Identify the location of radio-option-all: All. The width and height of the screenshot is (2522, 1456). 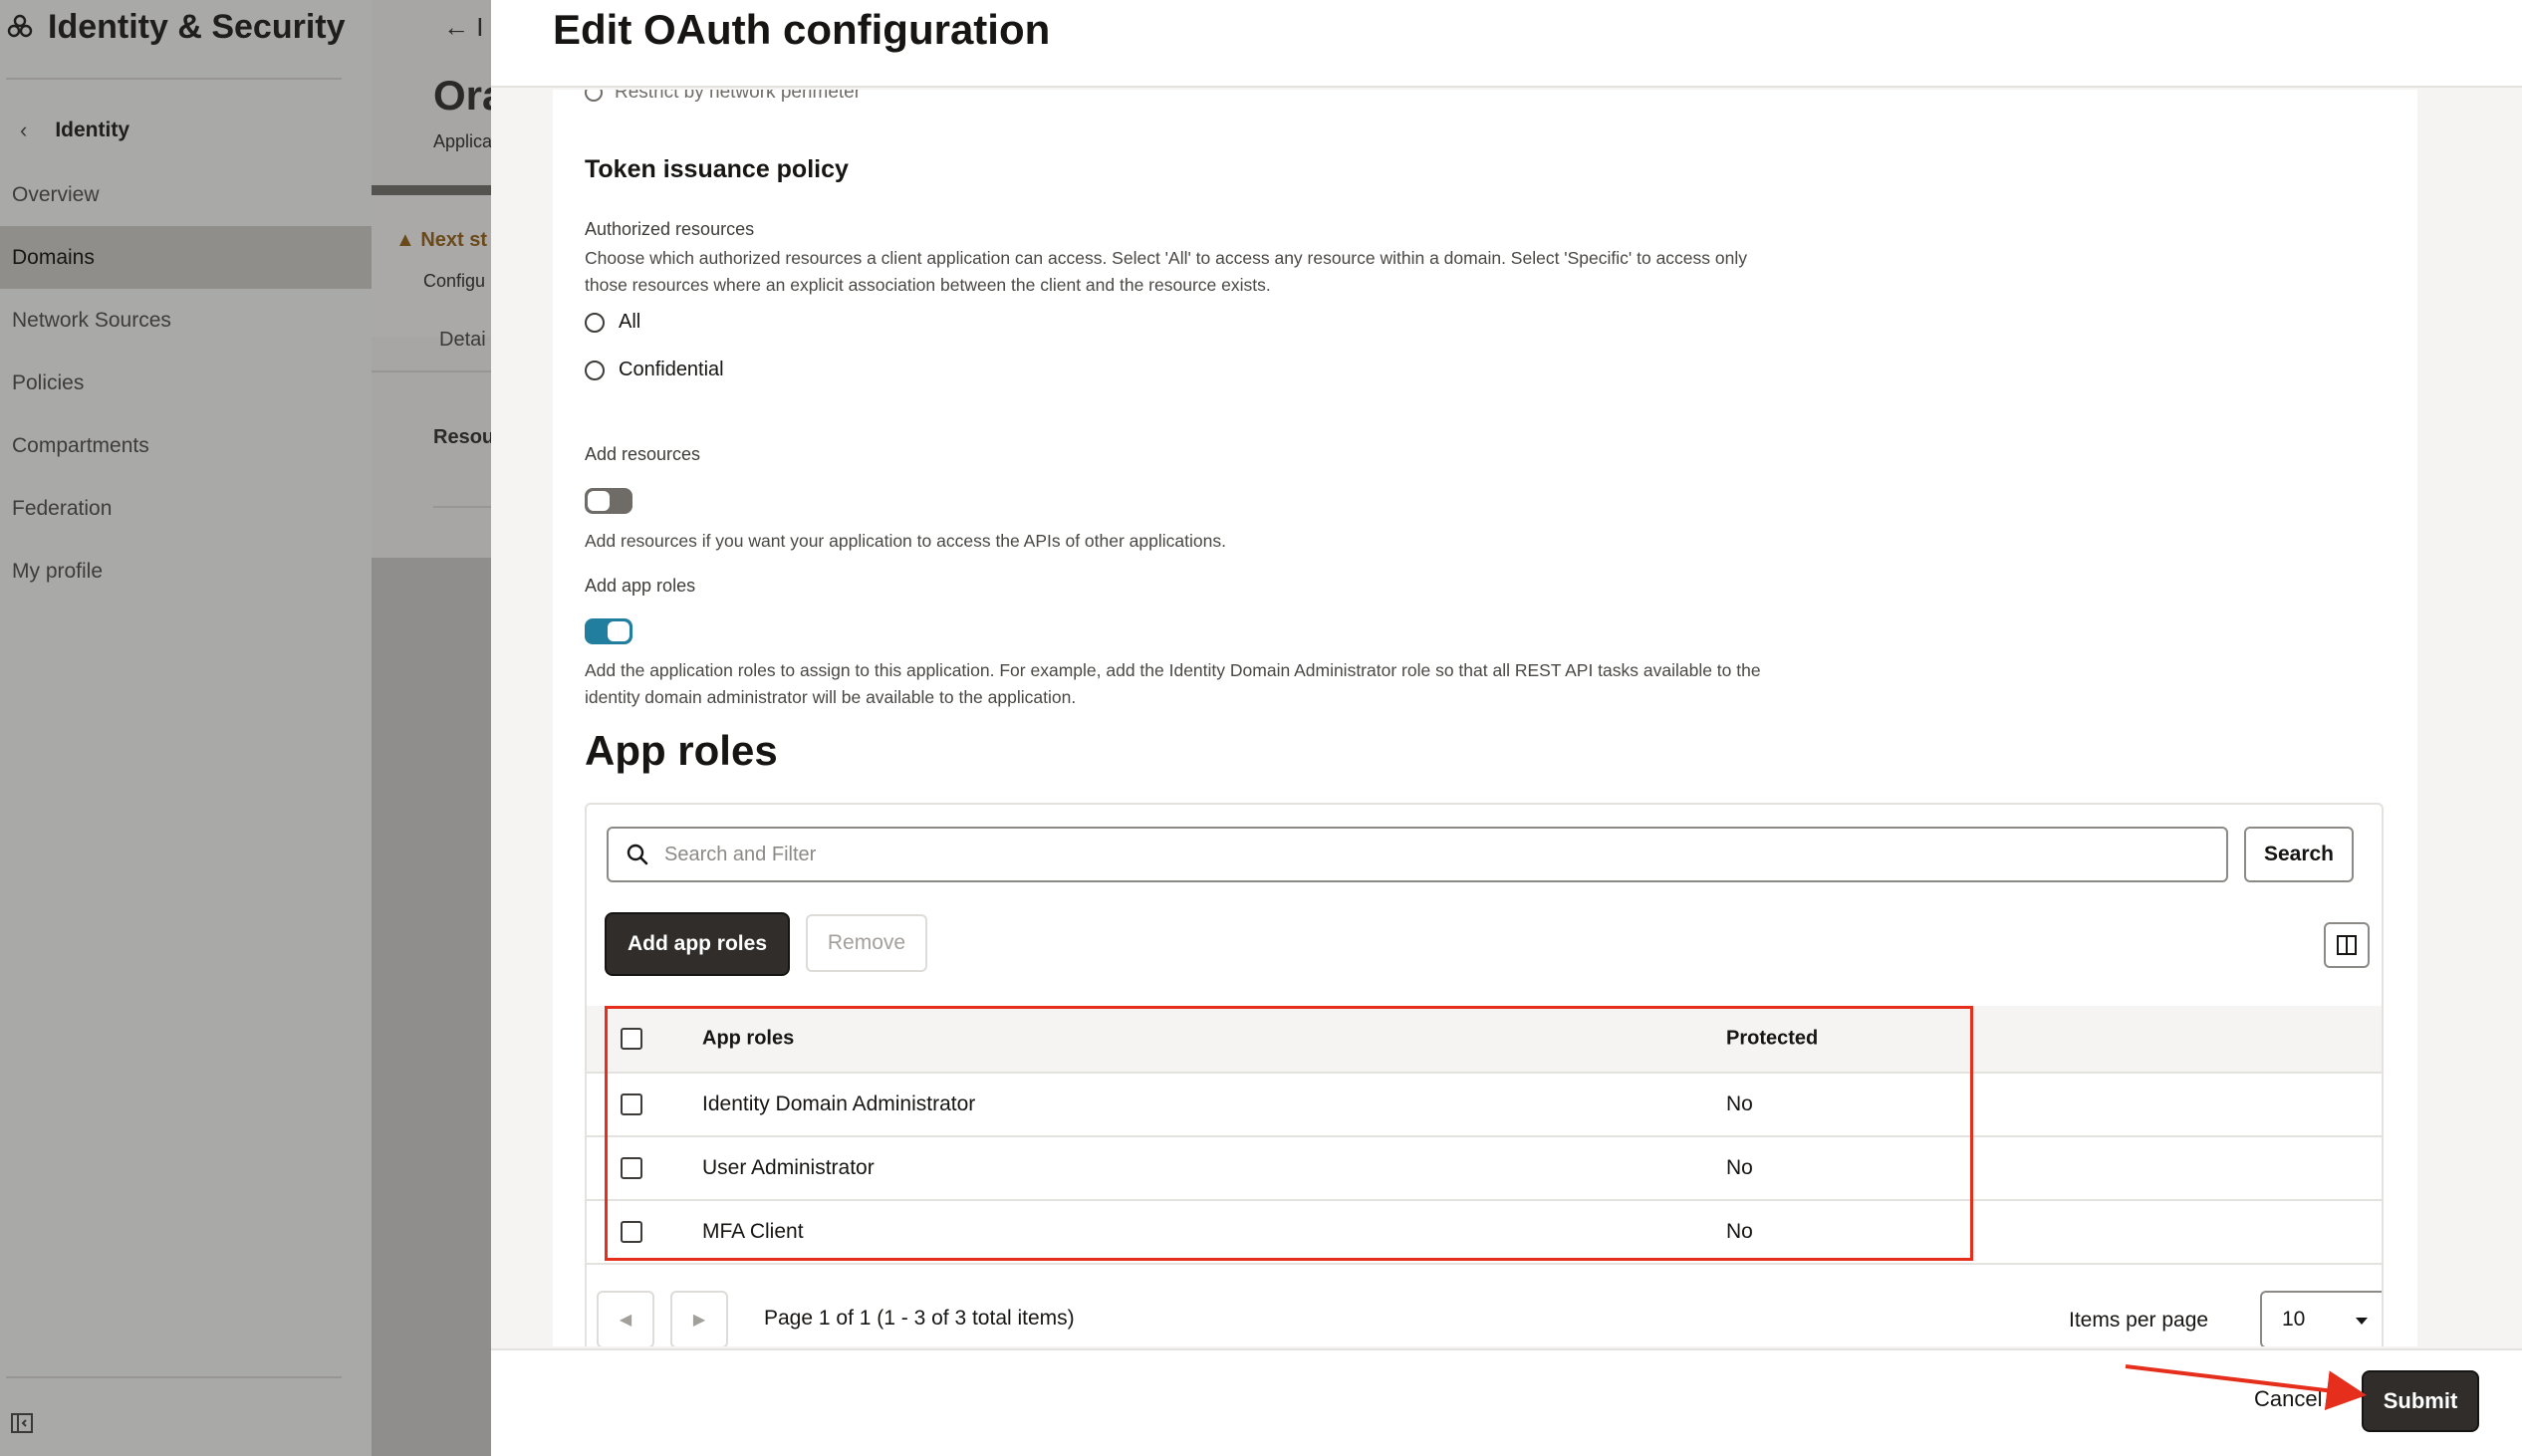
(612, 322).